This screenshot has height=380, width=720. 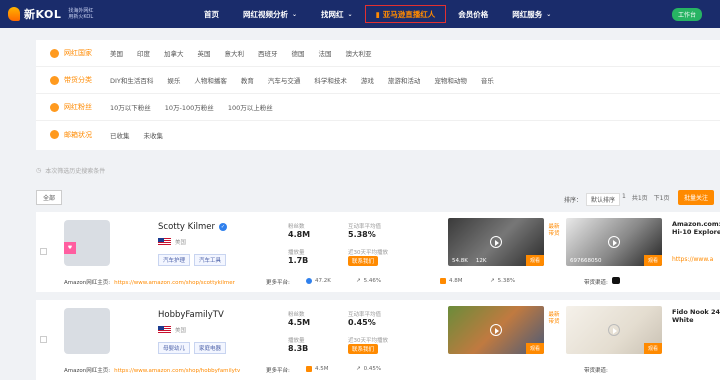 I want to click on stat-label: 播放量, so click(x=296, y=341).